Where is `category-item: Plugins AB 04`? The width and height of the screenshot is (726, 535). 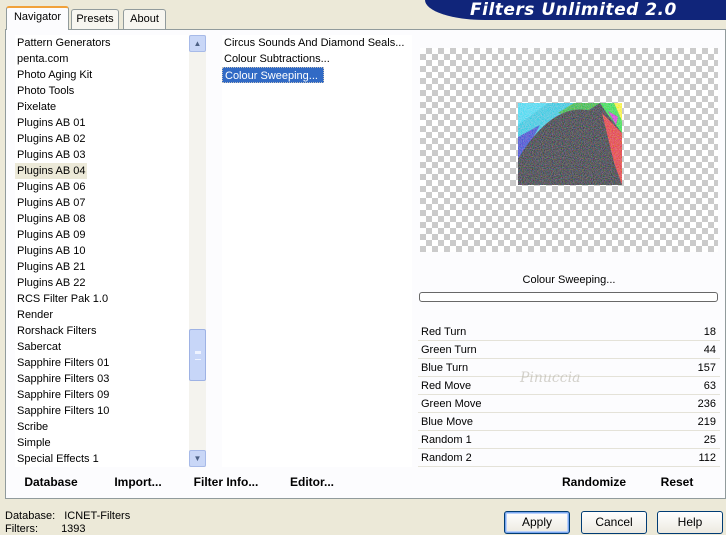
category-item: Plugins AB 04 is located at coordinates (51, 171).